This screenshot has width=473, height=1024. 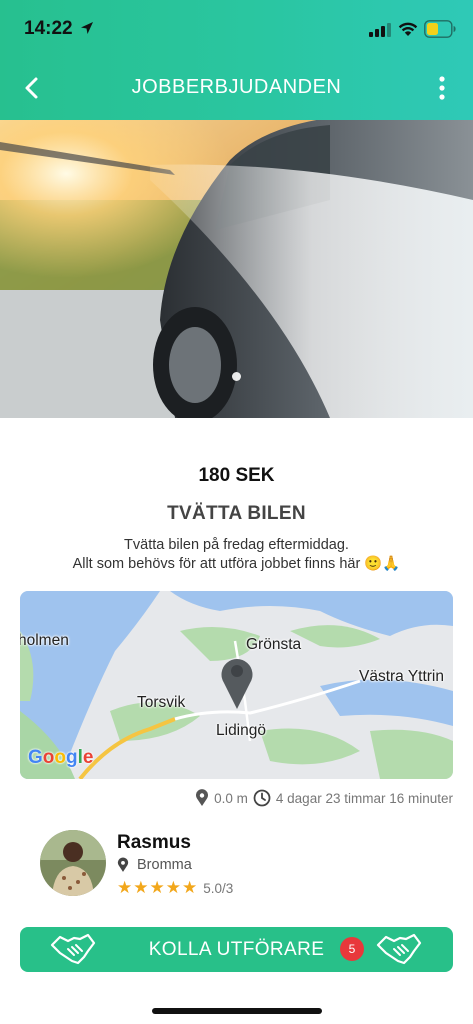 What do you see at coordinates (440, 29) in the screenshot?
I see `battery-icon` at bounding box center [440, 29].